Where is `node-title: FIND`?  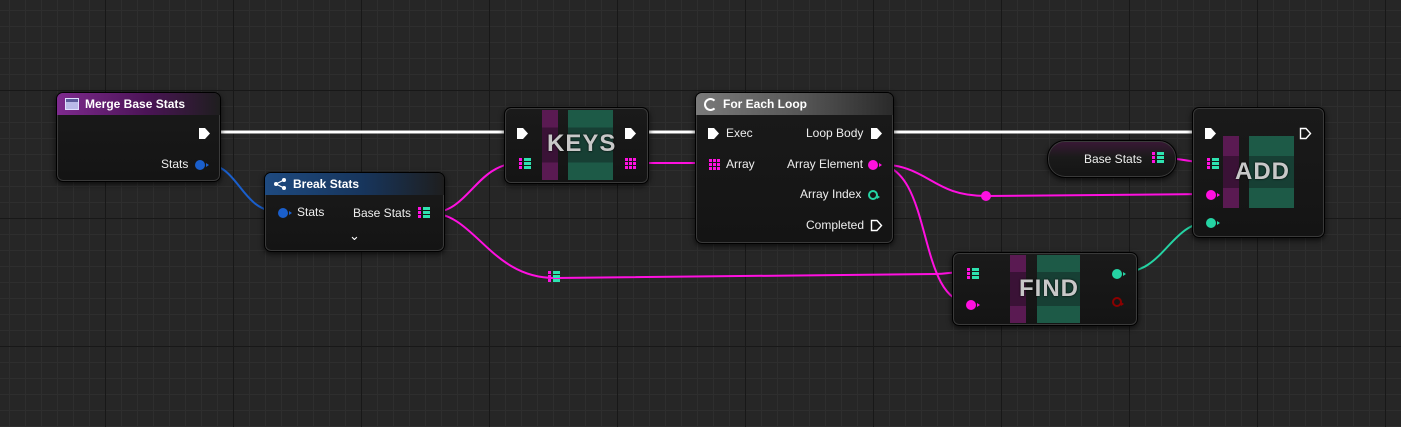
node-title: FIND is located at coordinates (1049, 288).